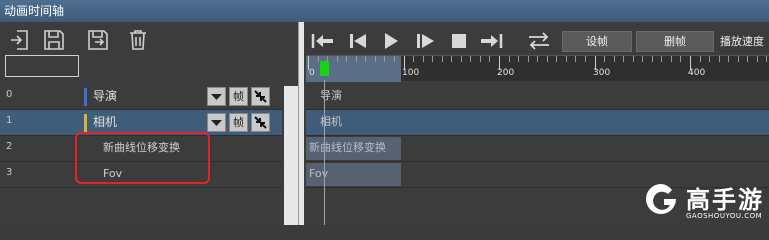 The image size is (769, 240). What do you see at coordinates (105, 122) in the screenshot?
I see `track-label: 相机` at bounding box center [105, 122].